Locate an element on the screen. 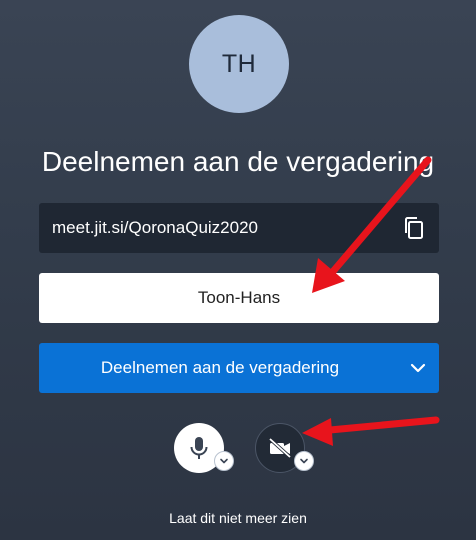 The image size is (476, 540). meeting-url: meet.jit.si/QoronaQuiz2020 is located at coordinates (155, 227).